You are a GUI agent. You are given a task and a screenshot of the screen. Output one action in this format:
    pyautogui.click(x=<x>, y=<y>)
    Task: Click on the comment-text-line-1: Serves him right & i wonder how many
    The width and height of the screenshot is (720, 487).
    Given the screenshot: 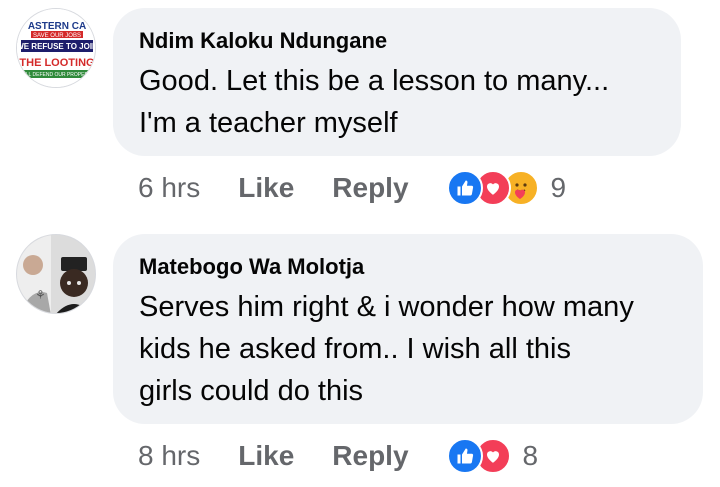 What is the action you would take?
    pyautogui.click(x=386, y=307)
    